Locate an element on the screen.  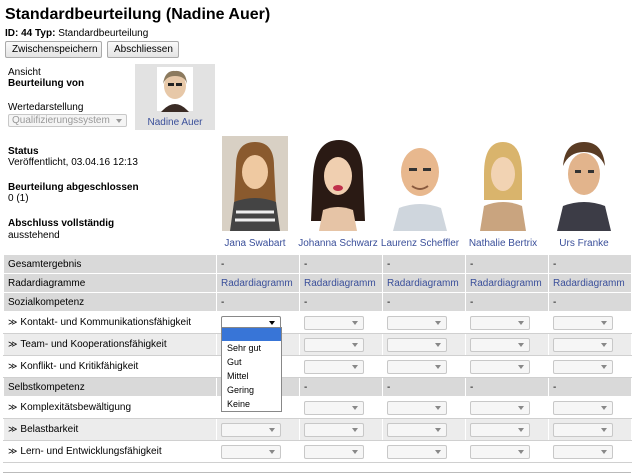
id-value: 44 is located at coordinates (27, 33).